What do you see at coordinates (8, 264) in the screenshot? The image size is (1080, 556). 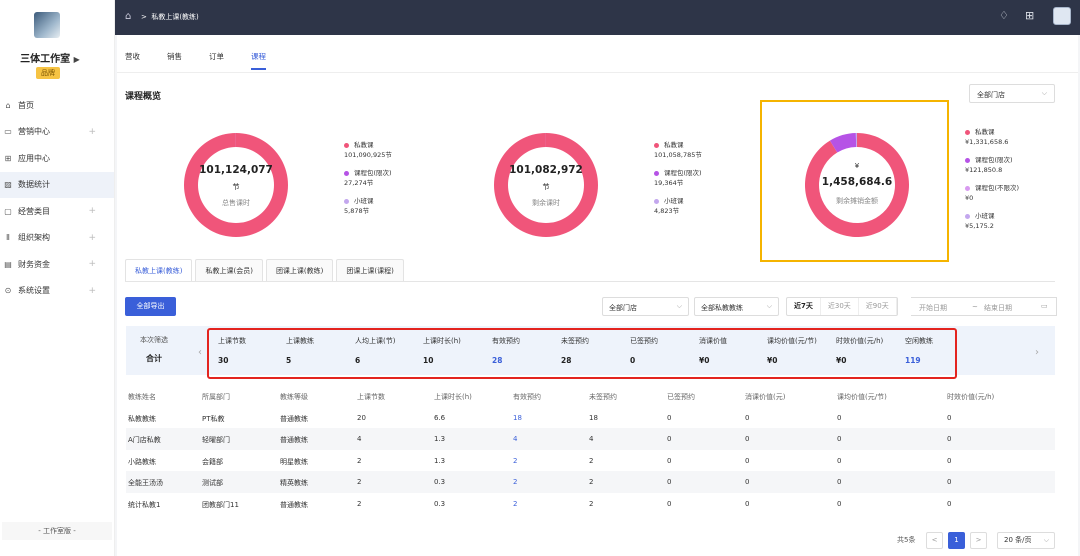 I see `finance-icon: ▤` at bounding box center [8, 264].